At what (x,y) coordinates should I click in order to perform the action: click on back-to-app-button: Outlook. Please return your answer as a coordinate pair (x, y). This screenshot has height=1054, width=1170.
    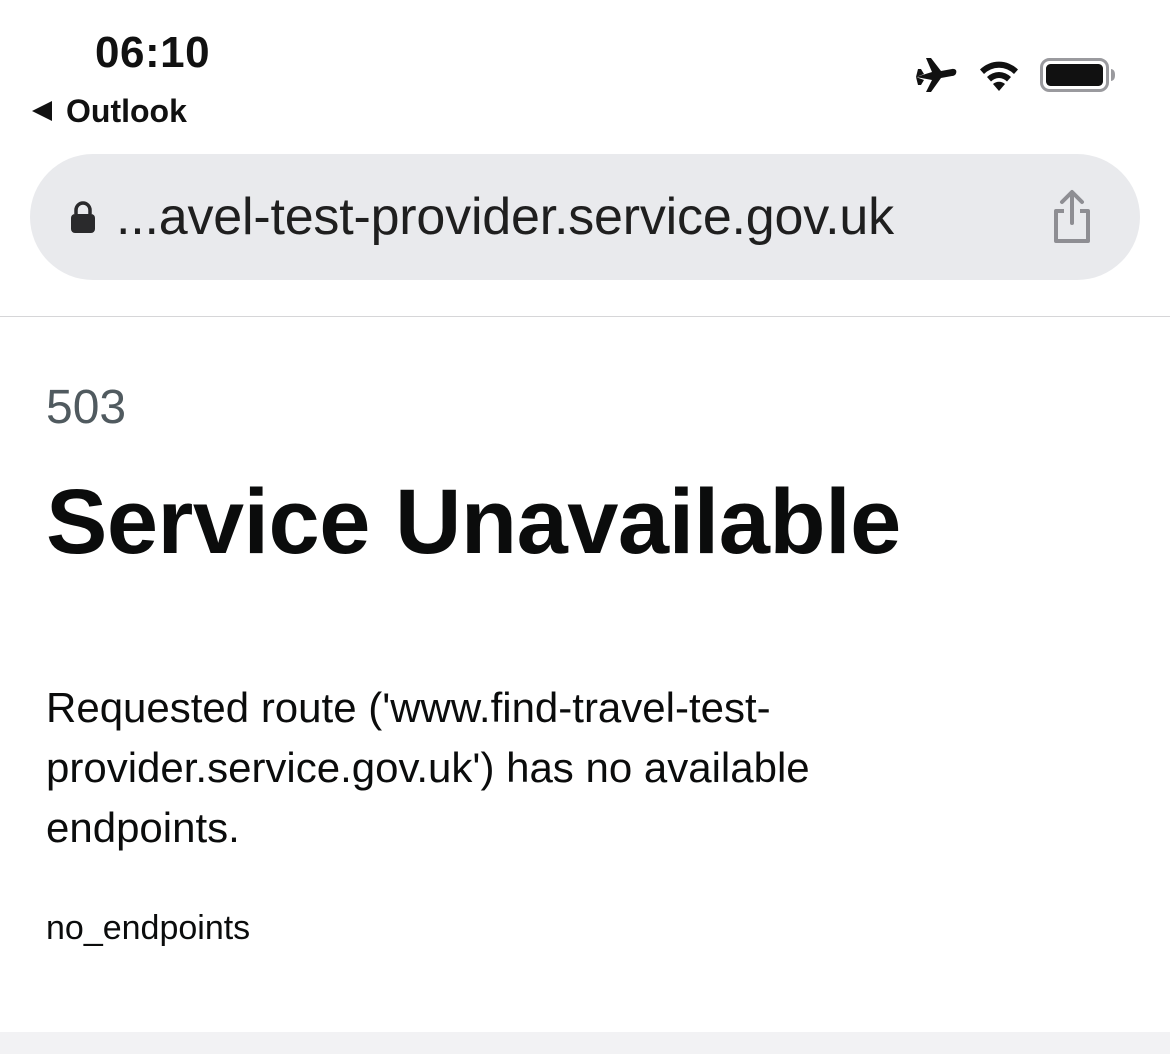
    Looking at the image, I should click on (109, 111).